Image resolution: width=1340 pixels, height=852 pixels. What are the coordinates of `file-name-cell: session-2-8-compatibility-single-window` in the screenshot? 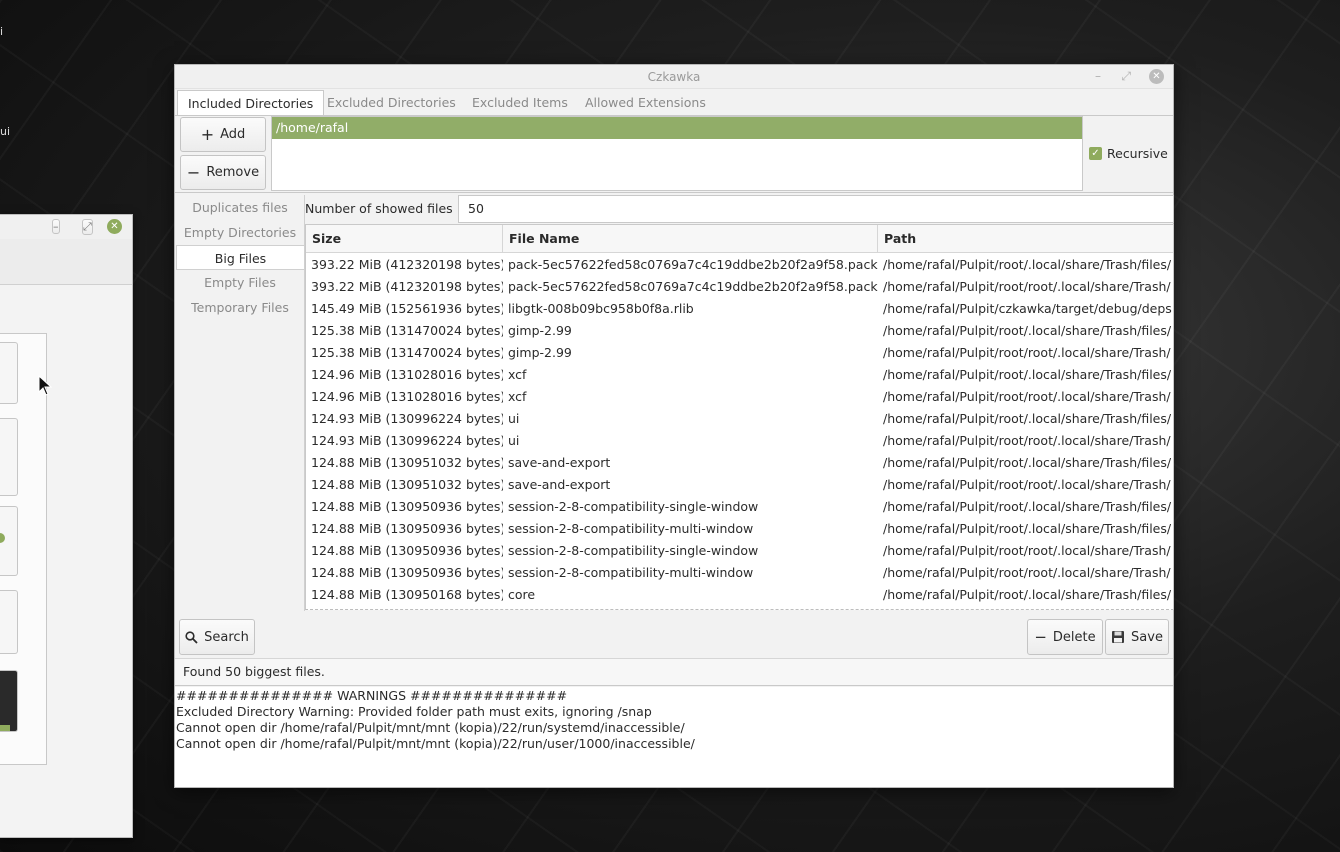 It's located at (633, 506).